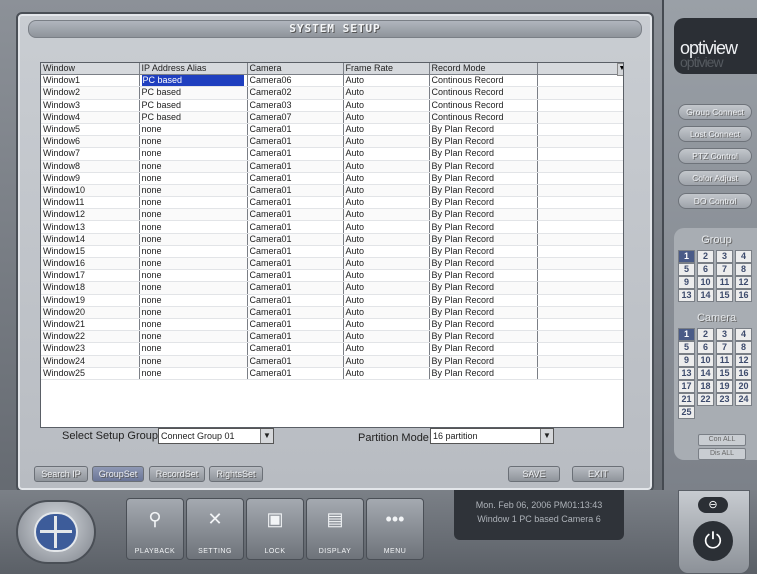  Describe the element at coordinates (715, 178) in the screenshot. I see `color-adjust-button: Color Adjust` at that location.